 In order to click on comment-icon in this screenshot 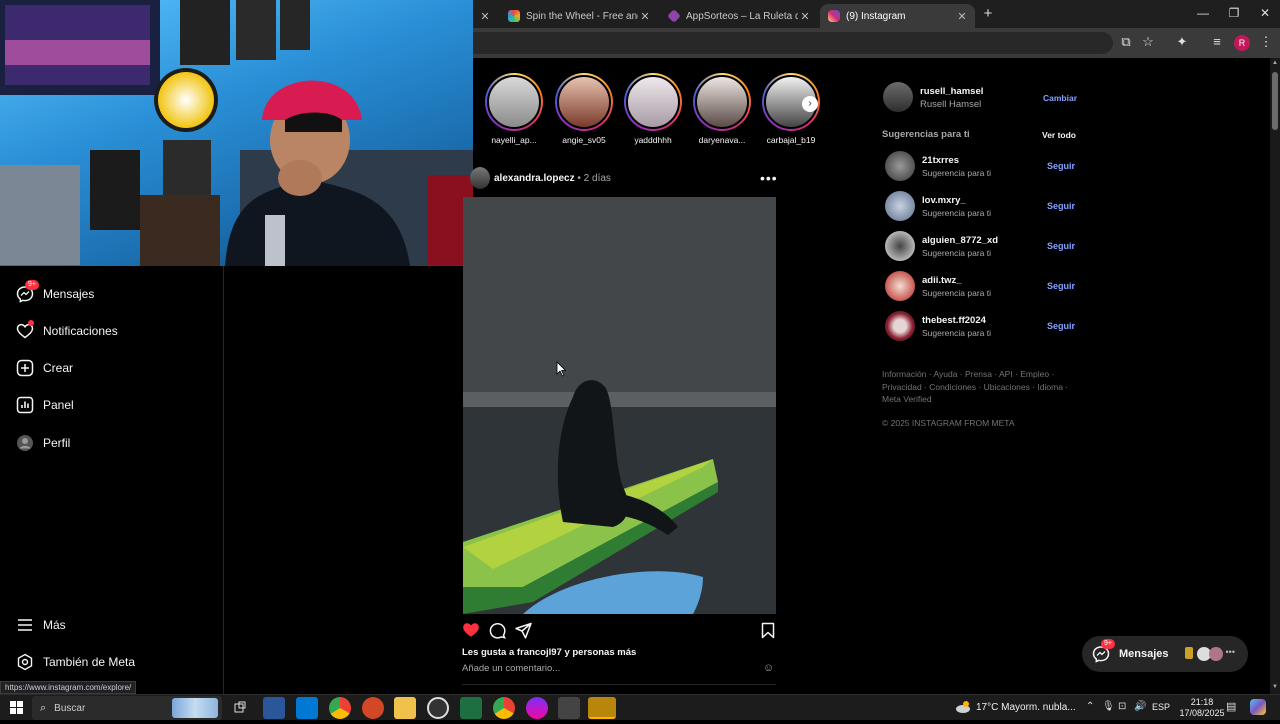, I will do `click(497, 630)`.